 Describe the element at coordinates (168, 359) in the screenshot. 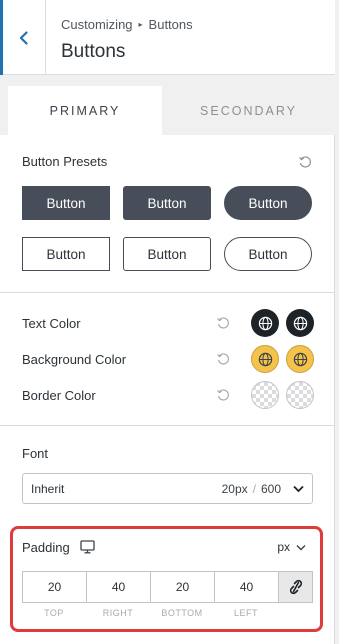

I see `background-color-row: Background Color` at that location.